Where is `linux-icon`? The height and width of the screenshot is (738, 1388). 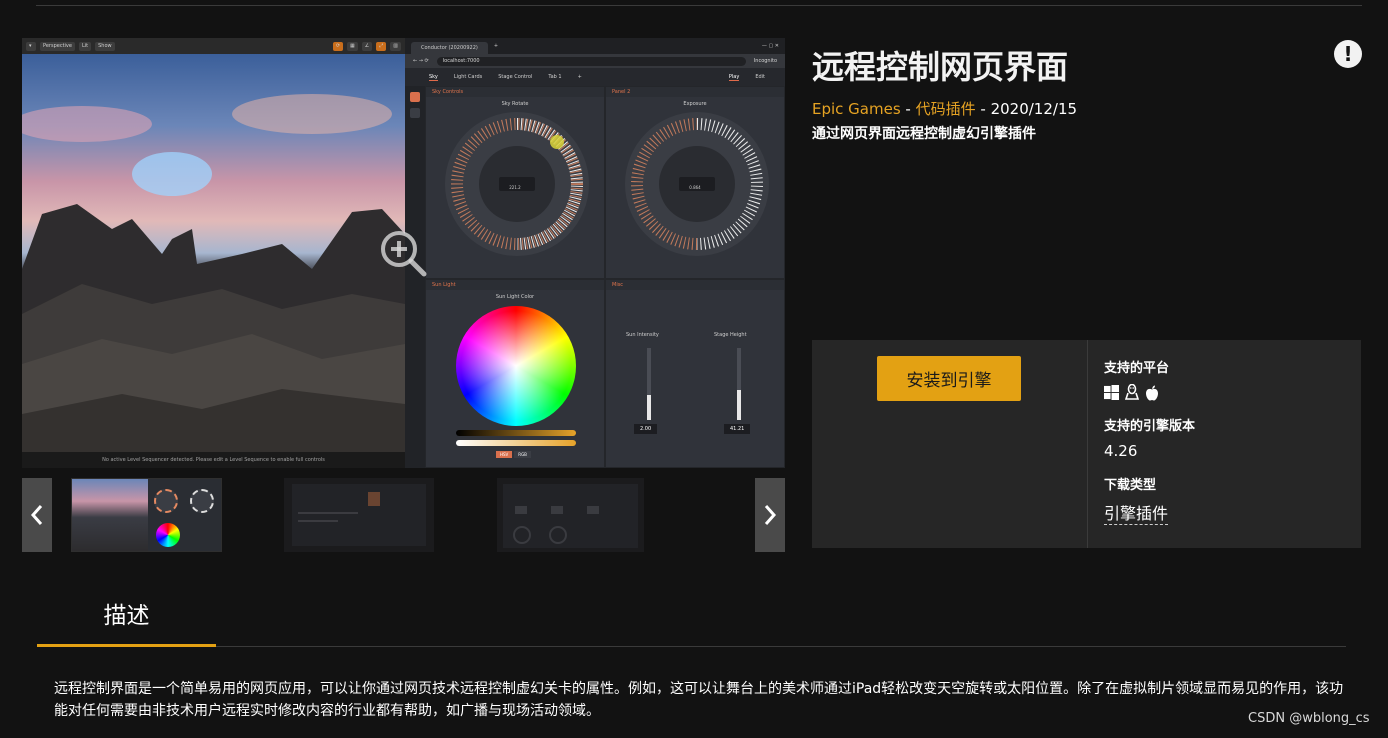
linux-icon is located at coordinates (1132, 392).